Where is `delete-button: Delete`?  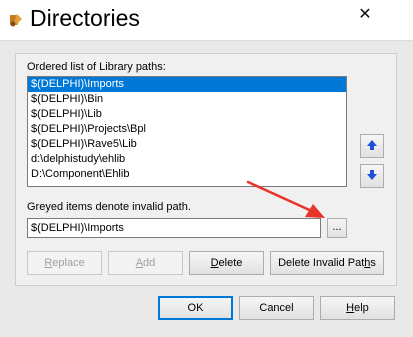 delete-button: Delete is located at coordinates (226, 263).